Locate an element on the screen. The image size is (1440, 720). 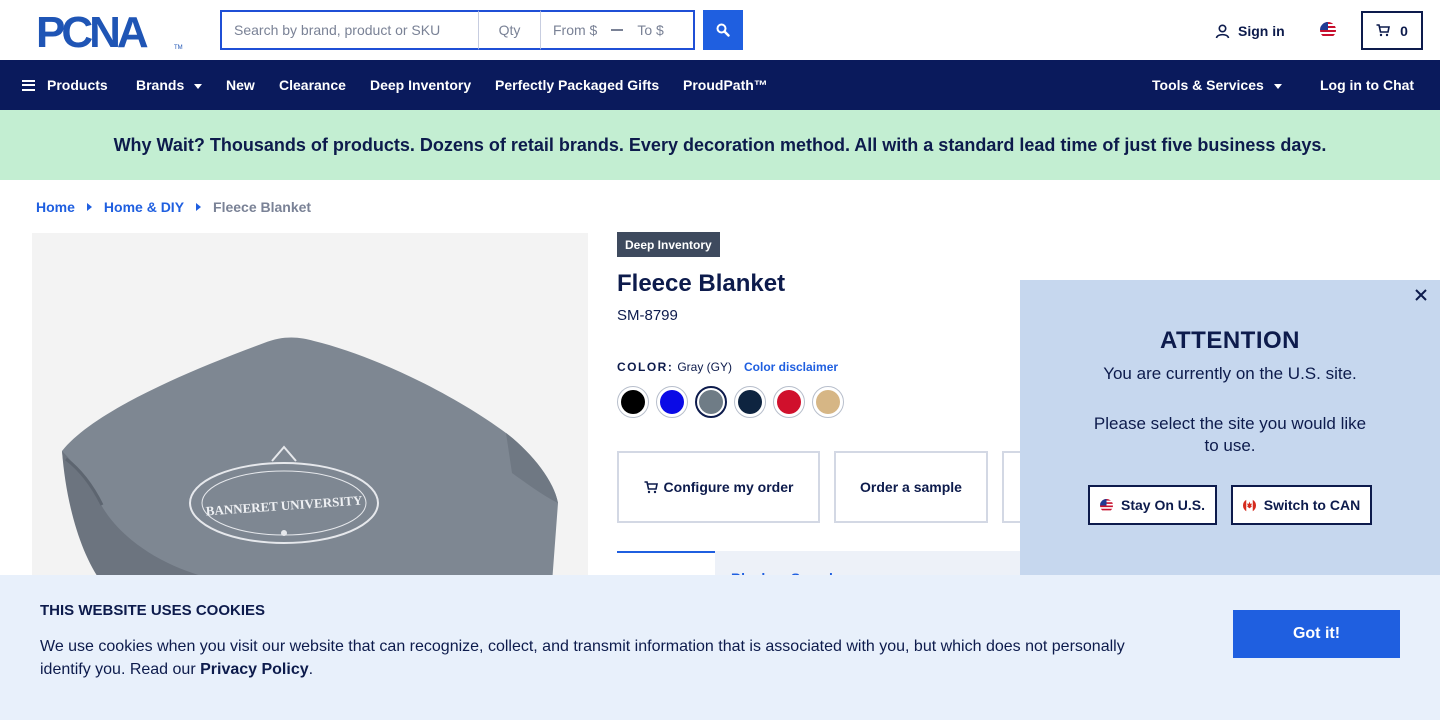
swatch-gray is located at coordinates (711, 402).